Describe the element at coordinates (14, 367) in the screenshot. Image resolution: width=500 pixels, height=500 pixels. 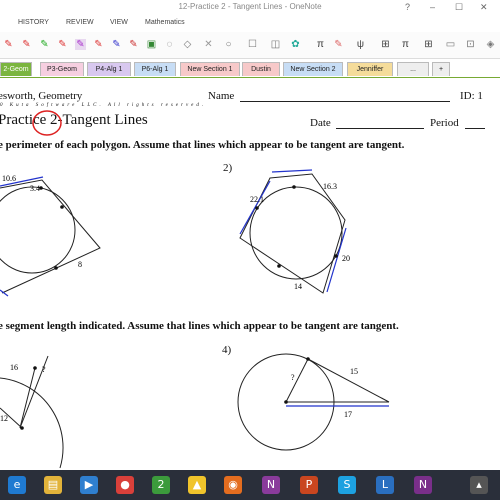
I see `p3-label-a: 16` at that location.